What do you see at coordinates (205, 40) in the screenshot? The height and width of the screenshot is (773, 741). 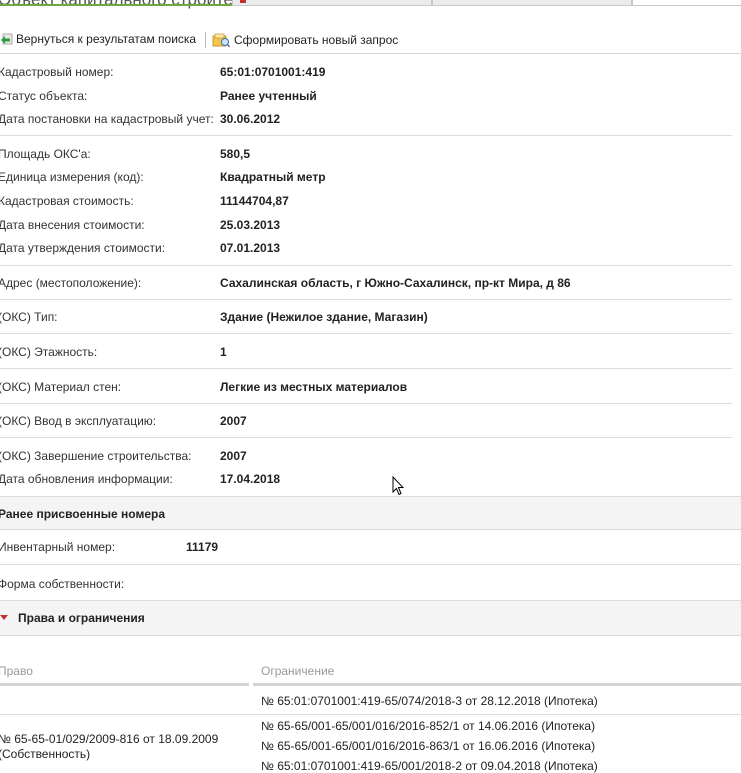 I see `toolbar-divider` at bounding box center [205, 40].